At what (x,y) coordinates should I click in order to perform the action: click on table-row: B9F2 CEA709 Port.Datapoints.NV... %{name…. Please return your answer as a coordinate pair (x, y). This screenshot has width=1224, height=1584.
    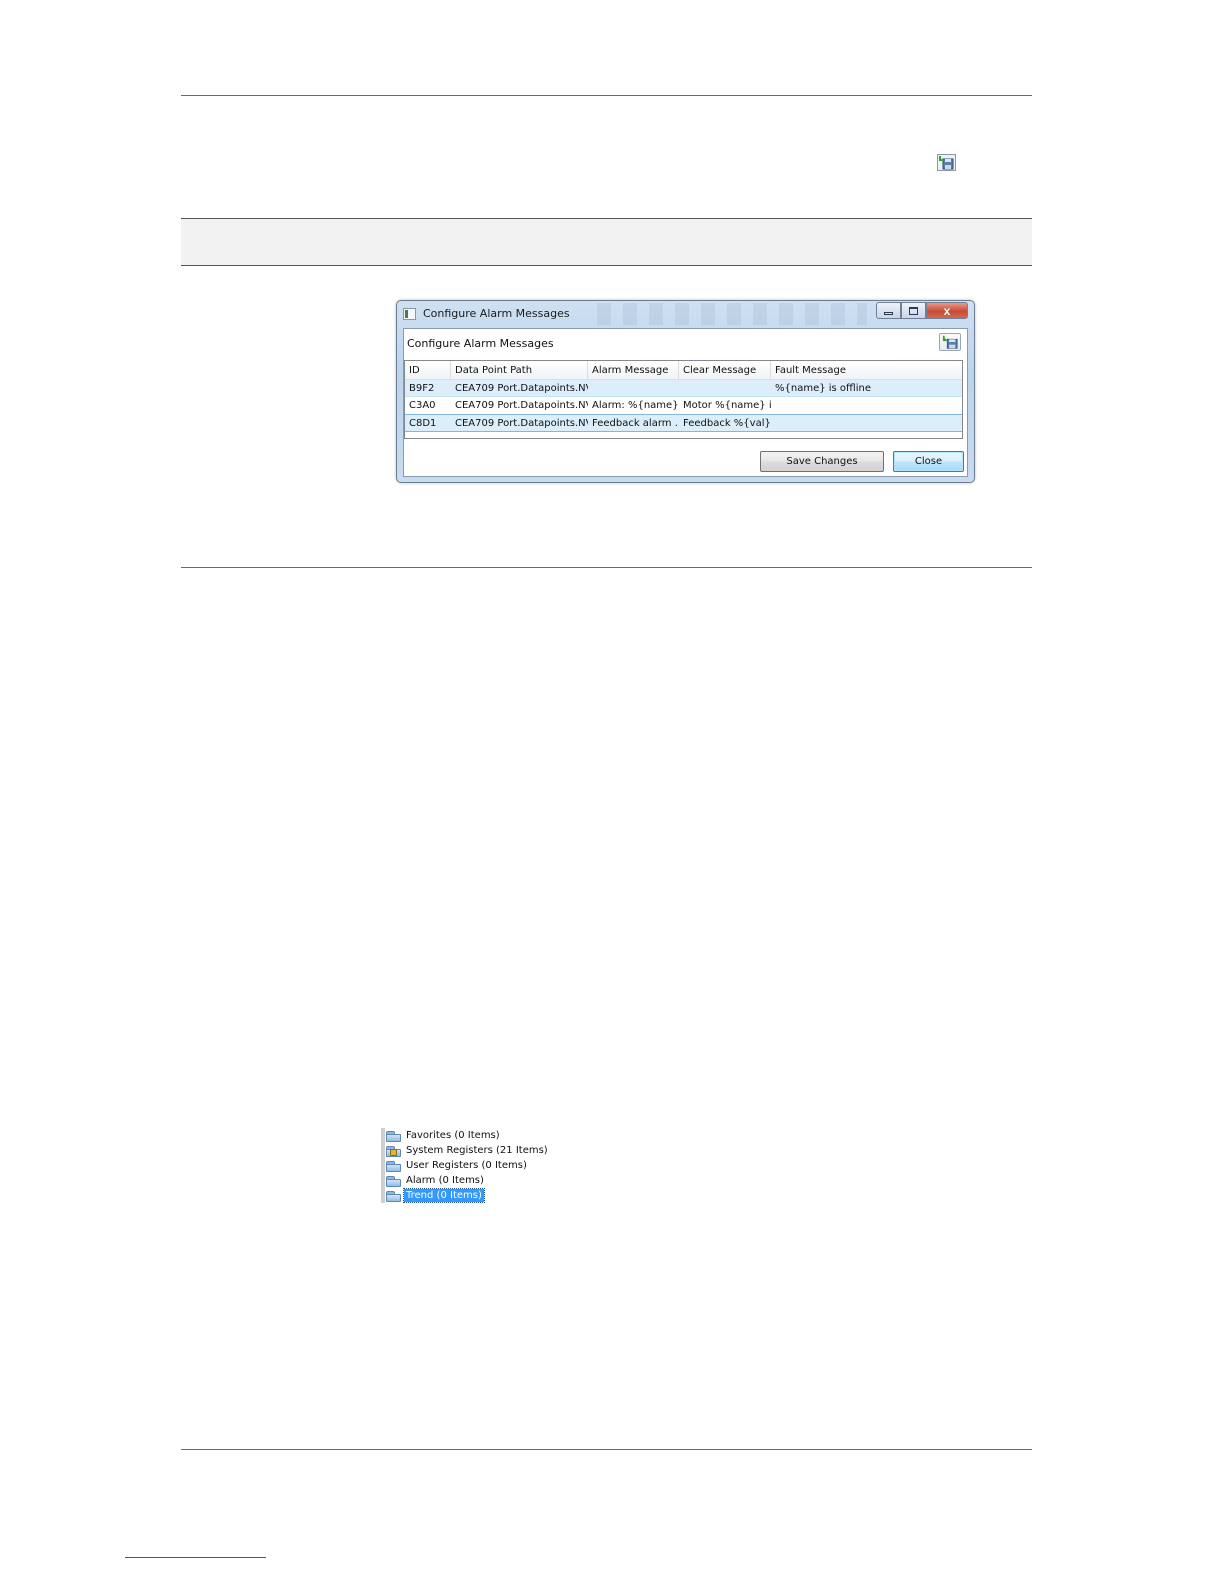
    Looking at the image, I should click on (683, 388).